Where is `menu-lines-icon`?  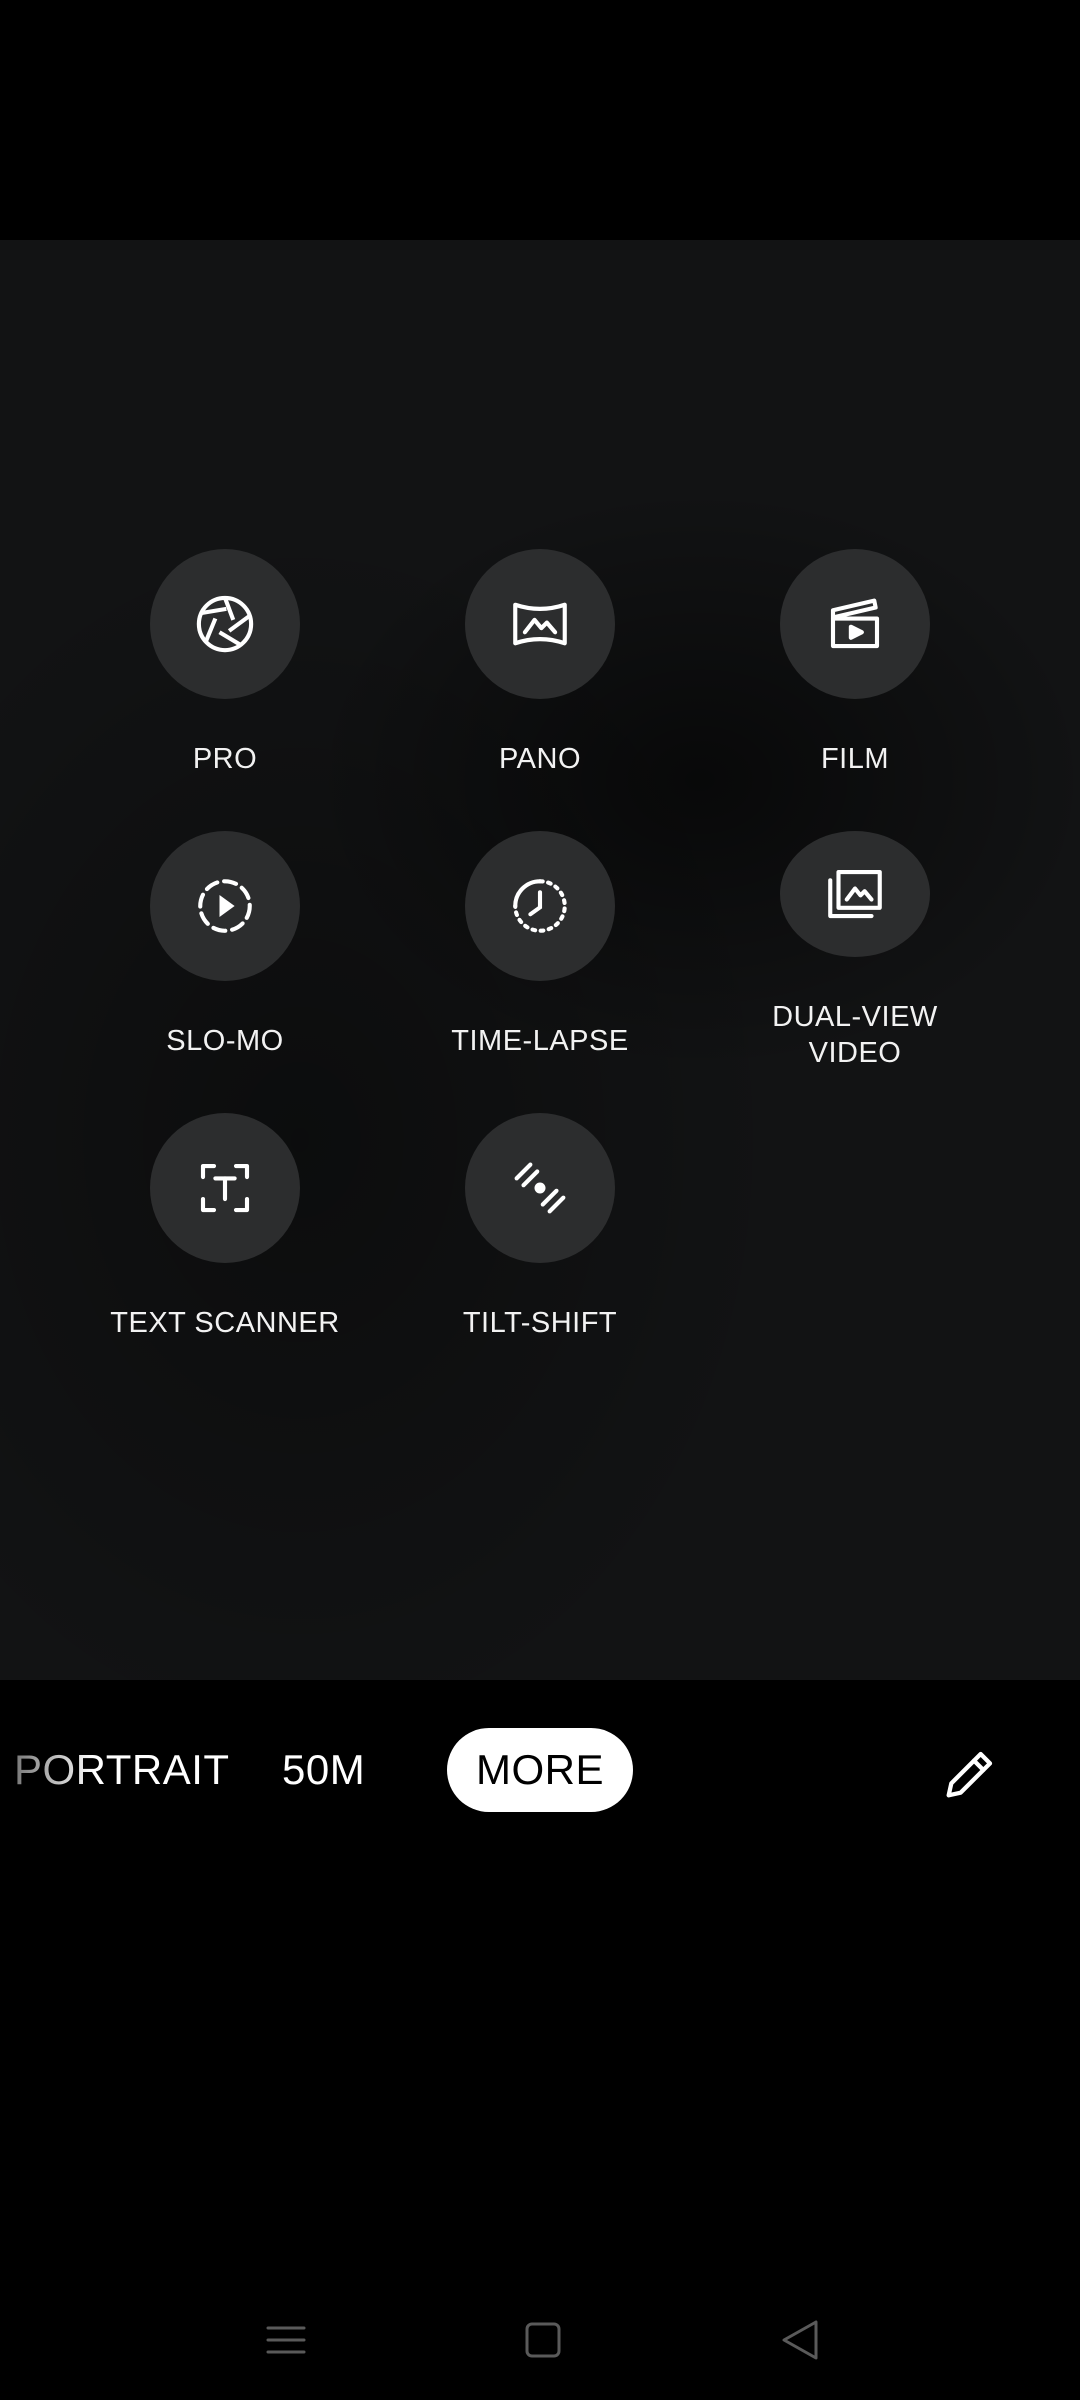
menu-lines-icon is located at coordinates (286, 2340).